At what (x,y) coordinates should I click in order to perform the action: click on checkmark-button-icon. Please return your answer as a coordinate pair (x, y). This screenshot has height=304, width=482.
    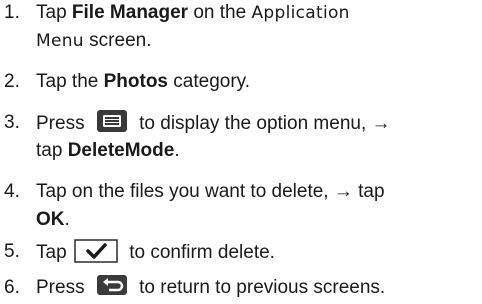
    Looking at the image, I should click on (96, 251).